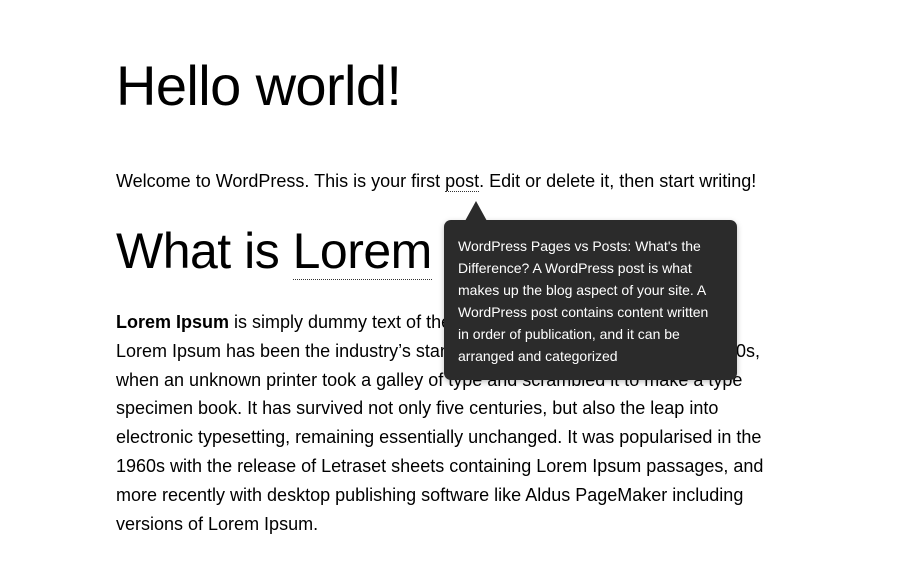 This screenshot has height=566, width=904. What do you see at coordinates (259, 85) in the screenshot?
I see `post-title: Hello world!` at bounding box center [259, 85].